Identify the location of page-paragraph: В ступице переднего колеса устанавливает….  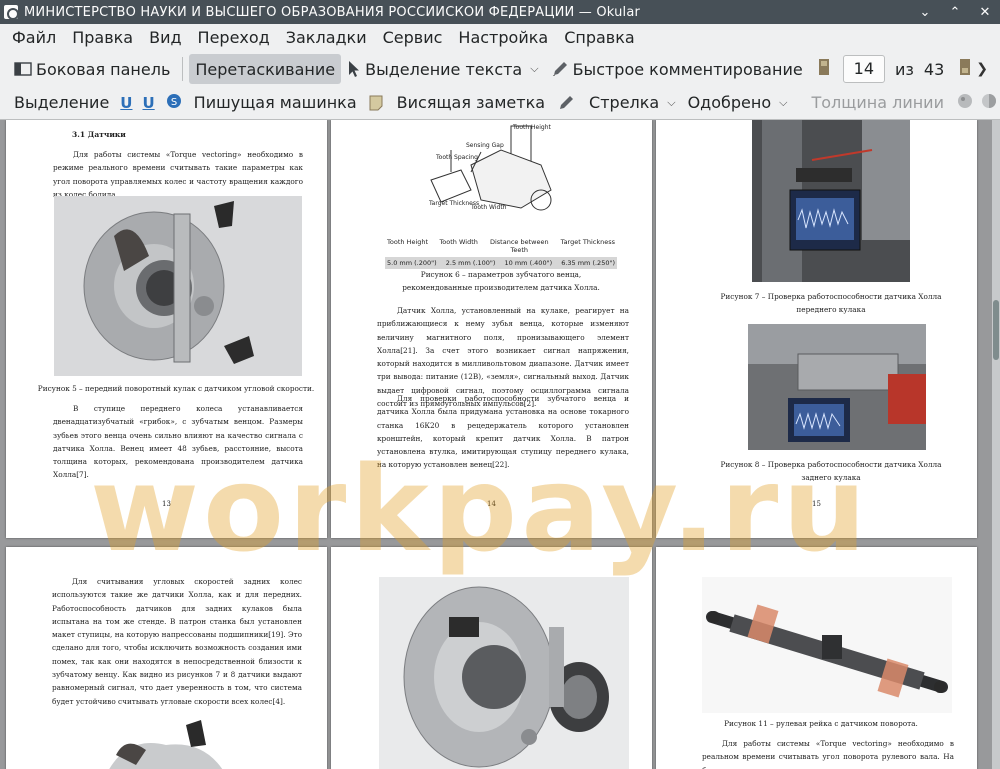
(178, 442).